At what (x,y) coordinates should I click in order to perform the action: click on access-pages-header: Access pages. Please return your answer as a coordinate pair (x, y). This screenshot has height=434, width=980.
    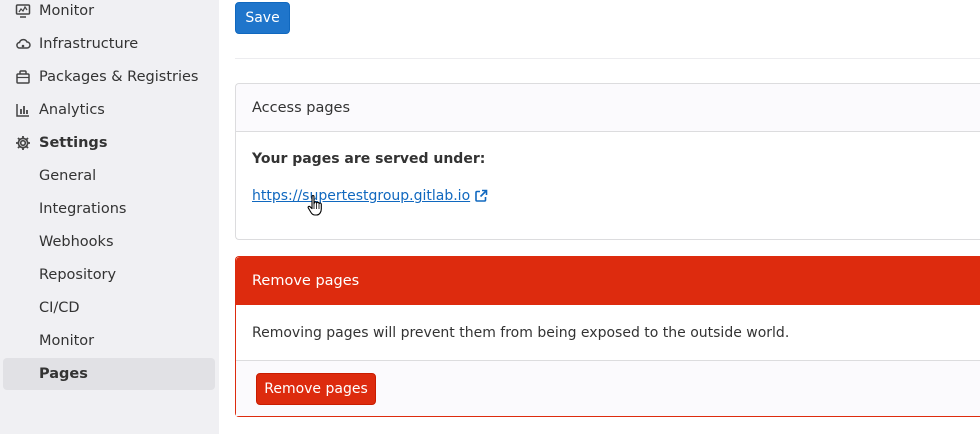
    Looking at the image, I should click on (608, 108).